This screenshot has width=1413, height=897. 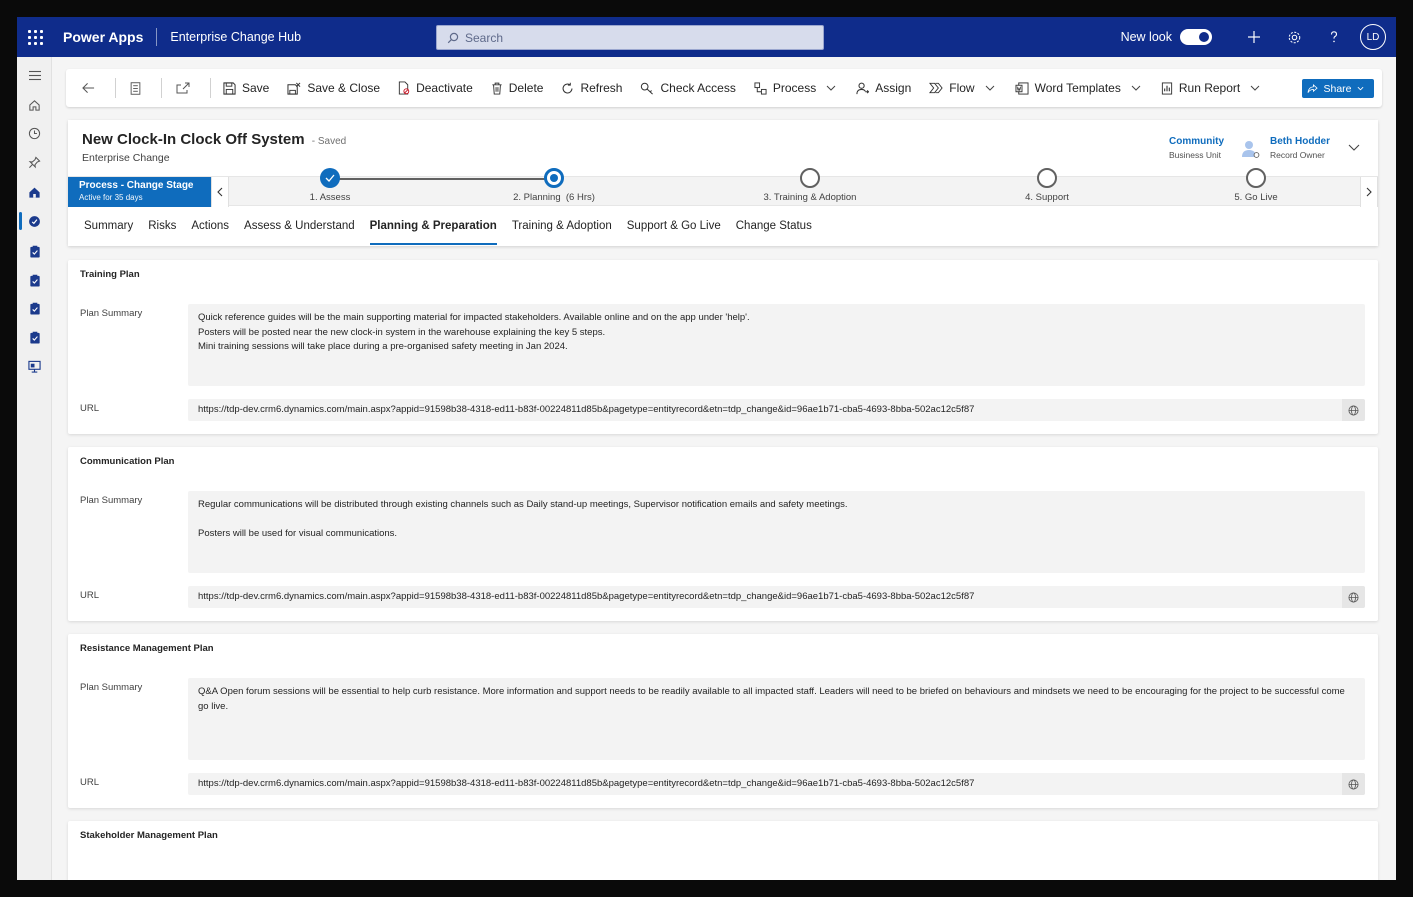 I want to click on back-icon, so click(x=88, y=88).